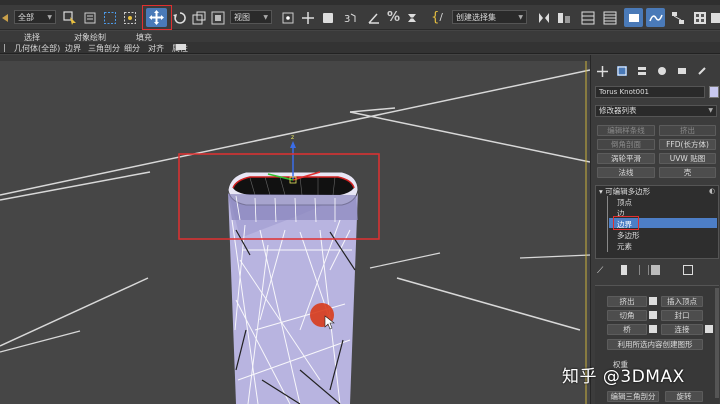 This screenshot has height=404, width=720. I want to click on torus-knot-object, so click(293, 287).